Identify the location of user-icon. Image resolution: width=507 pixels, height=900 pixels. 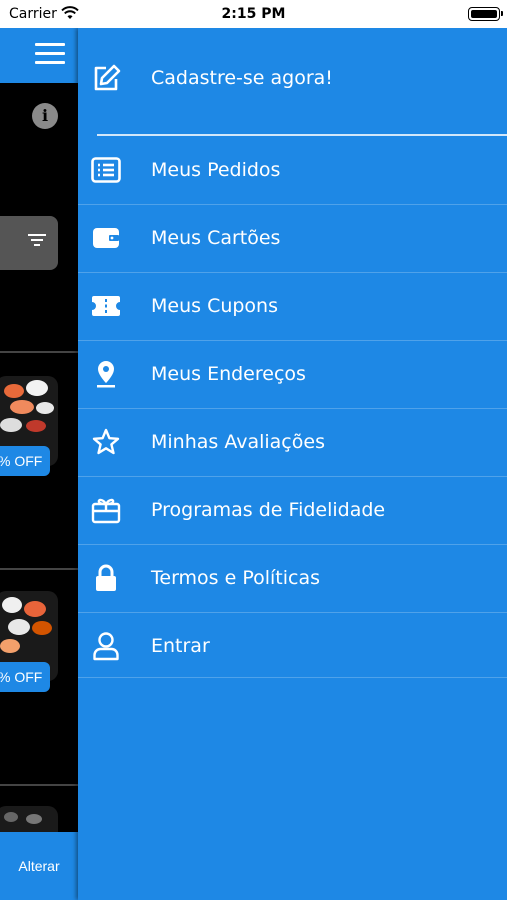
(106, 646).